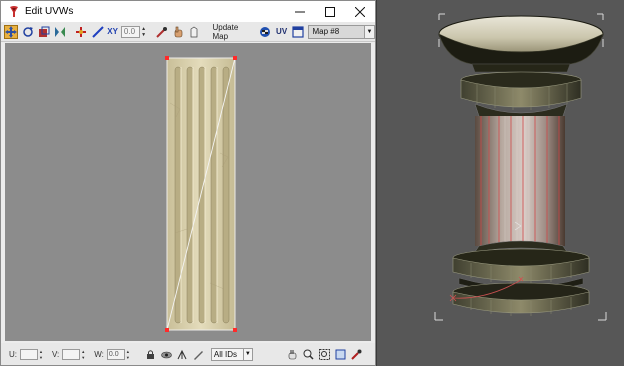  I want to click on spinner-arrows: ▲ ▼, so click(144, 32).